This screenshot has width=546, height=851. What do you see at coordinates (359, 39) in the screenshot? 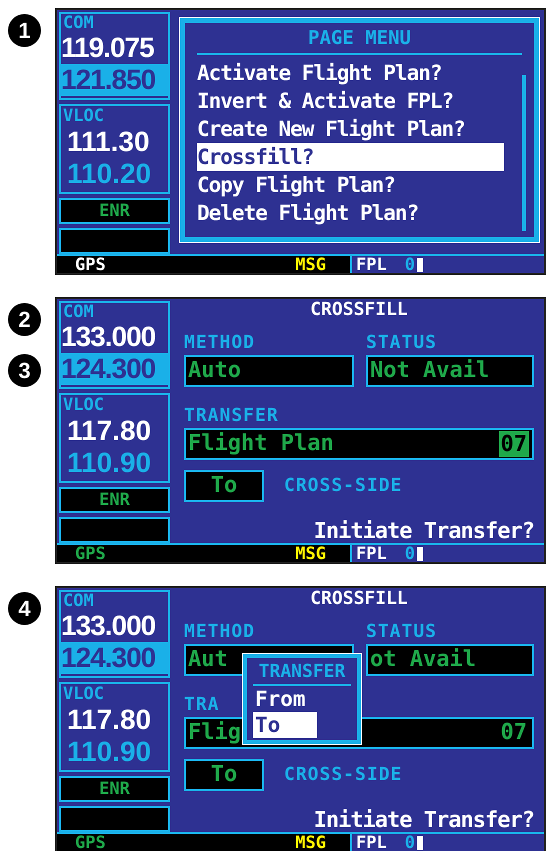
I see `menu-title: PAGE MENU` at bounding box center [359, 39].